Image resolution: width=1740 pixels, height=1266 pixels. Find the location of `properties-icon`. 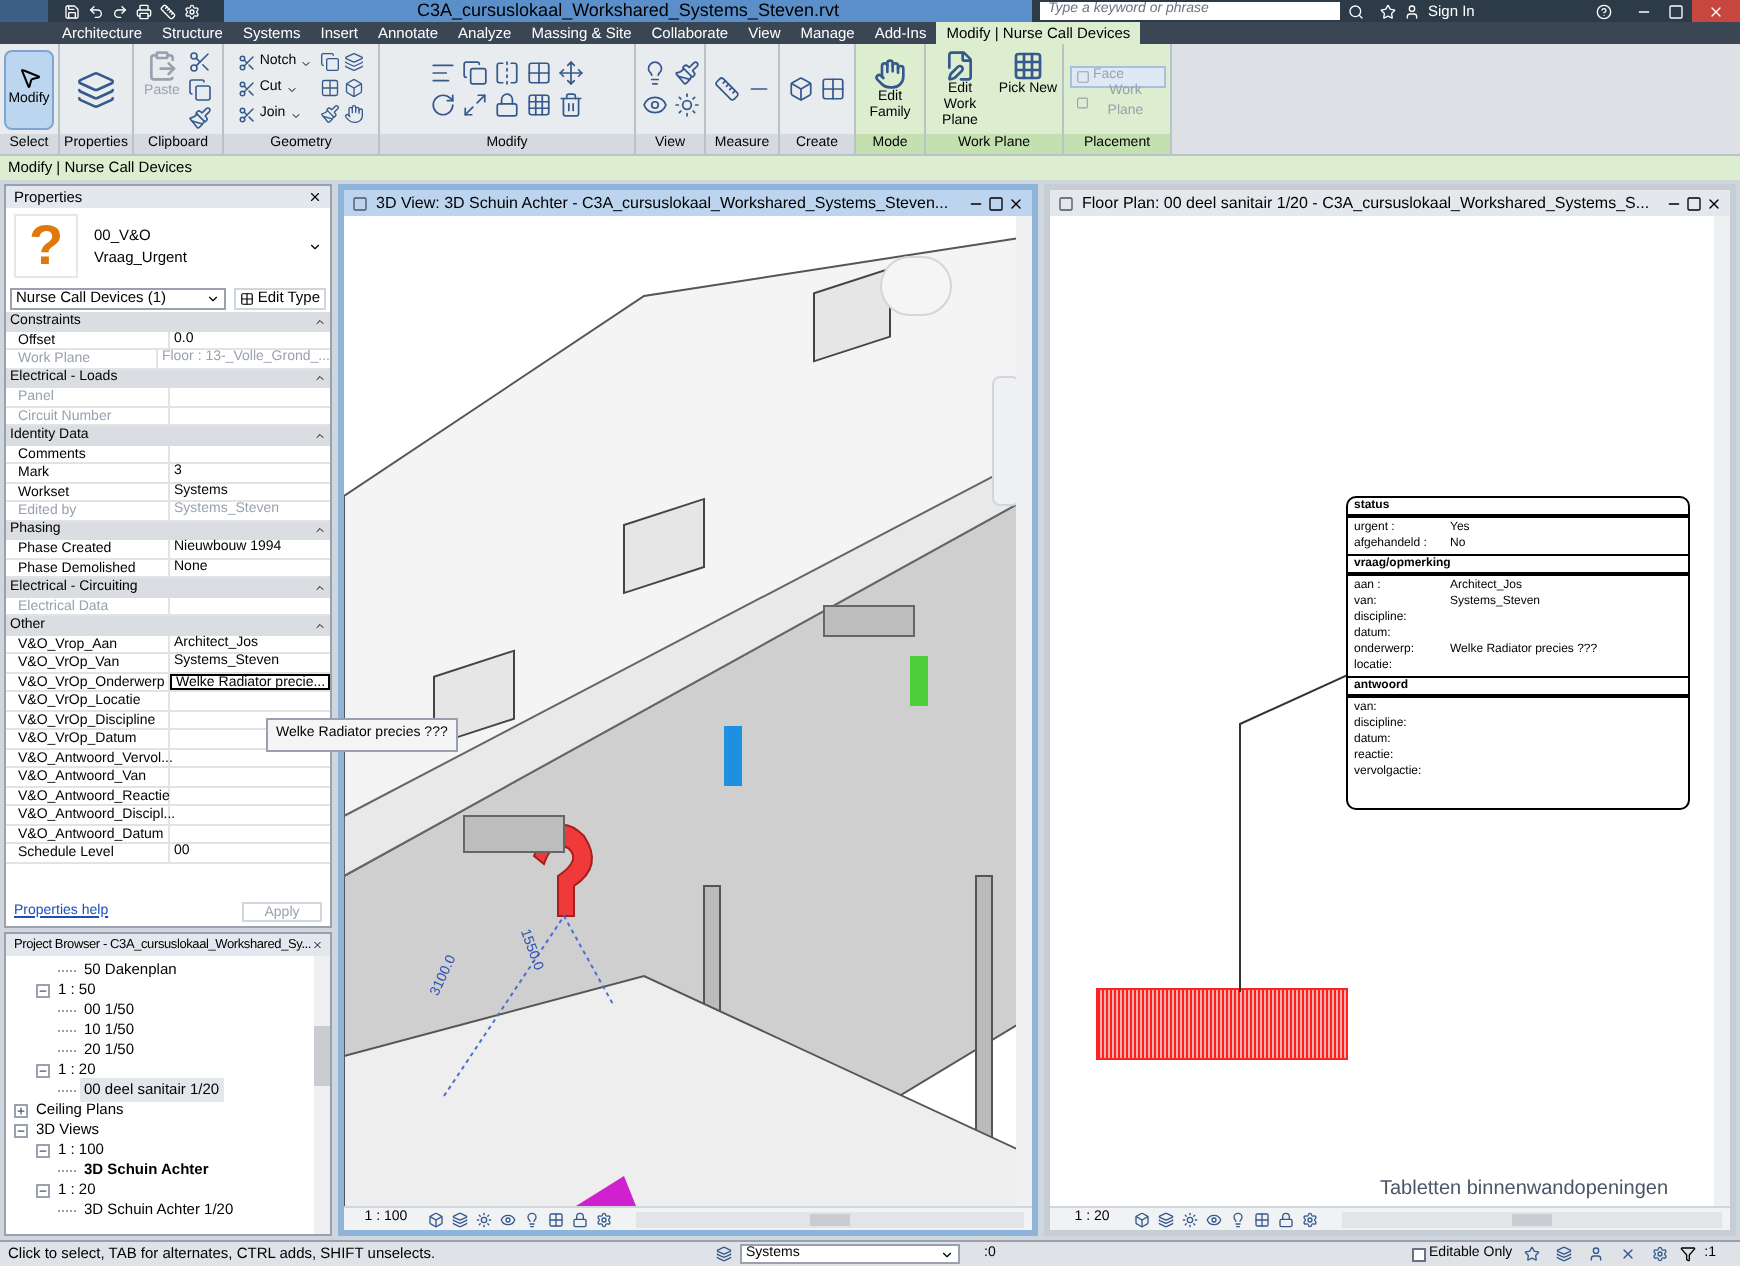

properties-icon is located at coordinates (96, 89).